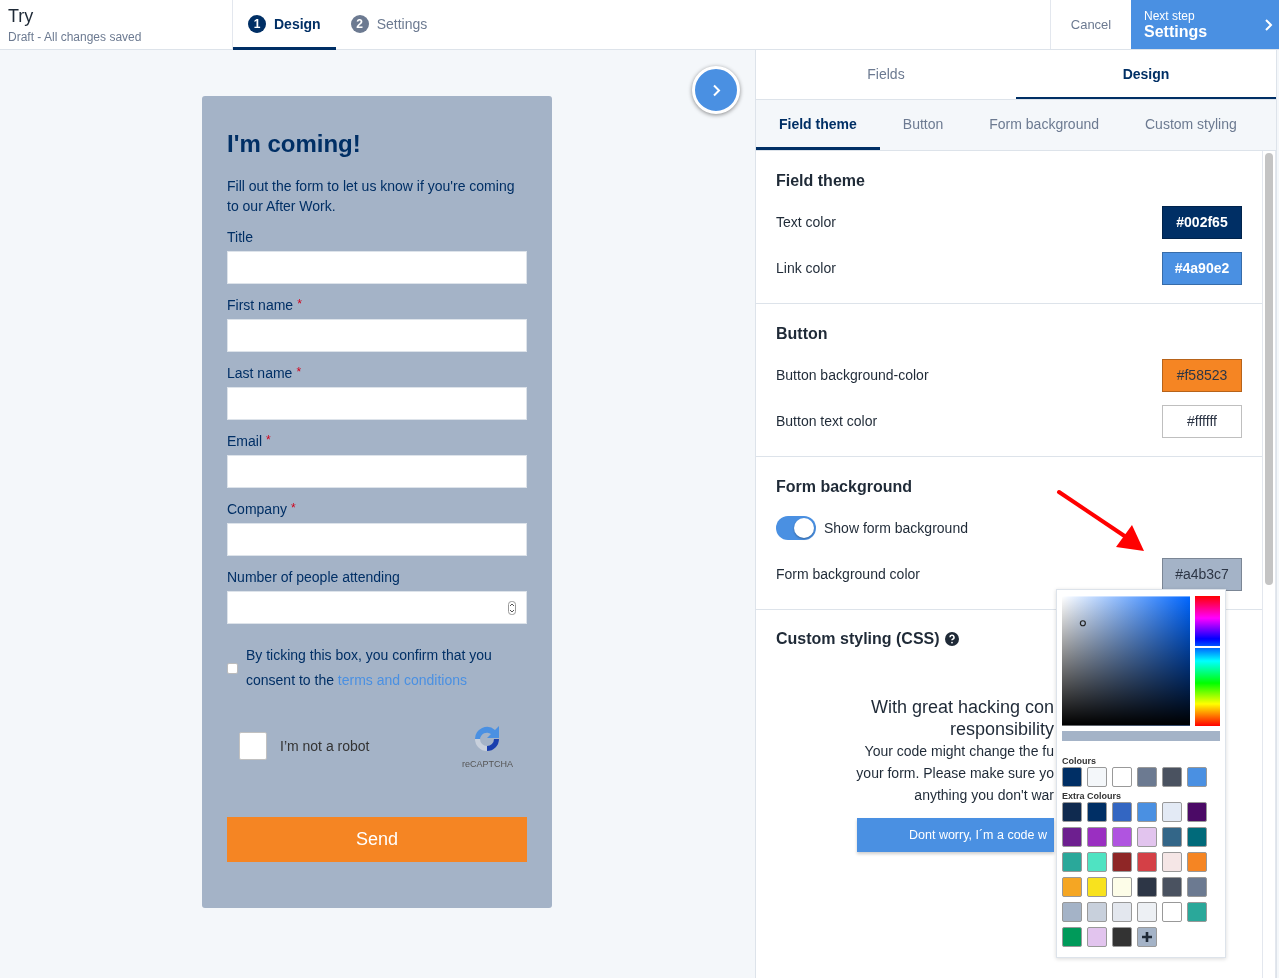 The image size is (1279, 978). Describe the element at coordinates (232, 668) in the screenshot. I see `consent-checkbox` at that location.